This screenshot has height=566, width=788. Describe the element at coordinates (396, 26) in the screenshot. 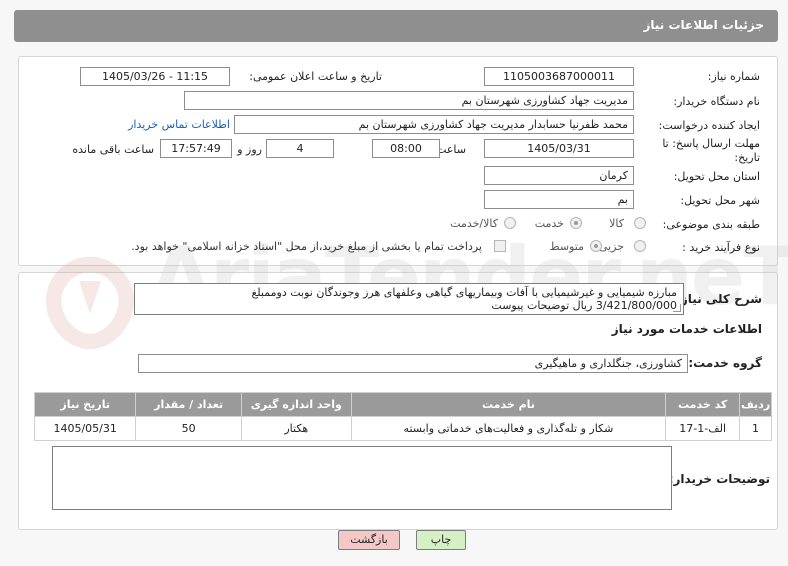

I see `header-bar: جزئیات اطلاعات نیاز` at that location.